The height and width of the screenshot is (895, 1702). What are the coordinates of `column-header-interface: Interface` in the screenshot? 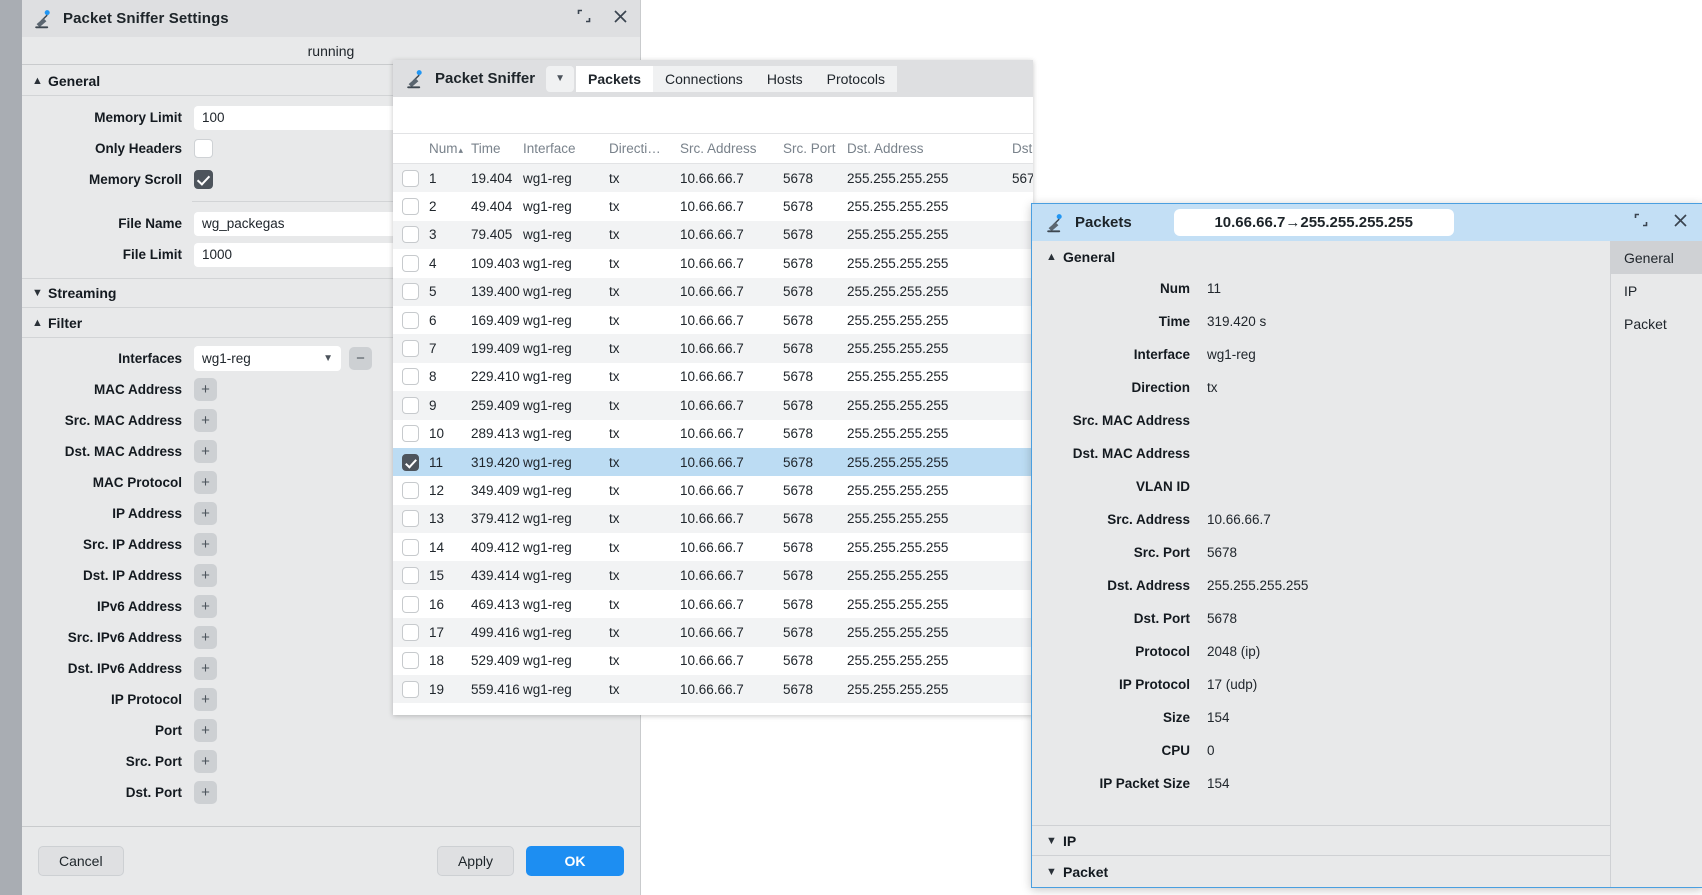 It's located at (564, 148).